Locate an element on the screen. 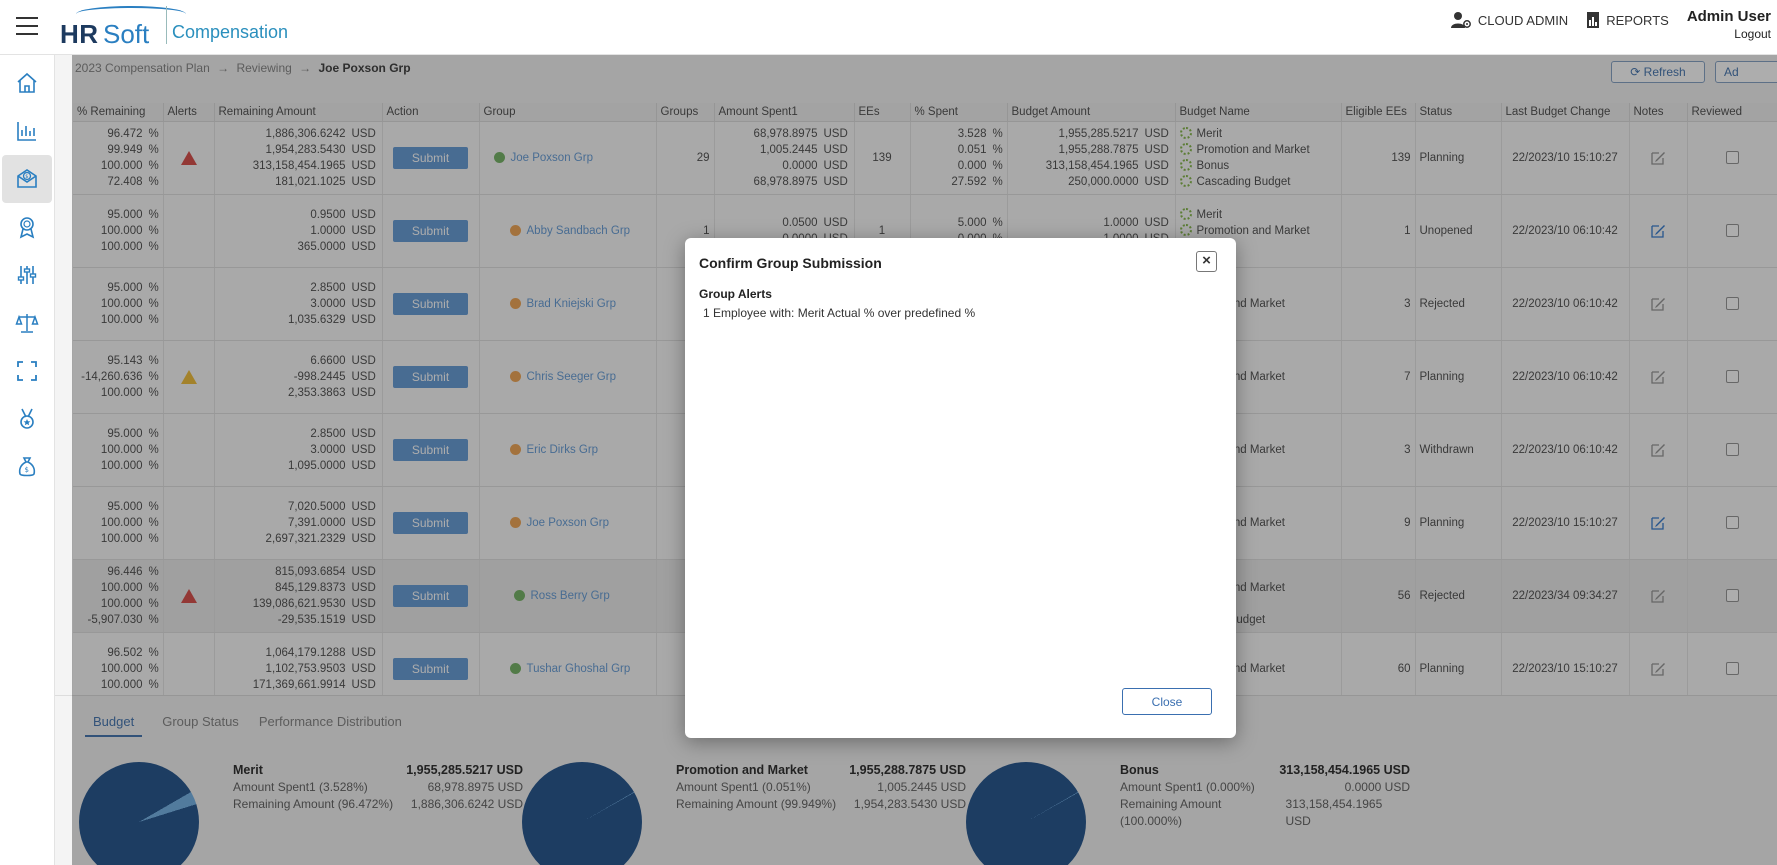 The height and width of the screenshot is (865, 1777). close-icon: × is located at coordinates (1206, 261).